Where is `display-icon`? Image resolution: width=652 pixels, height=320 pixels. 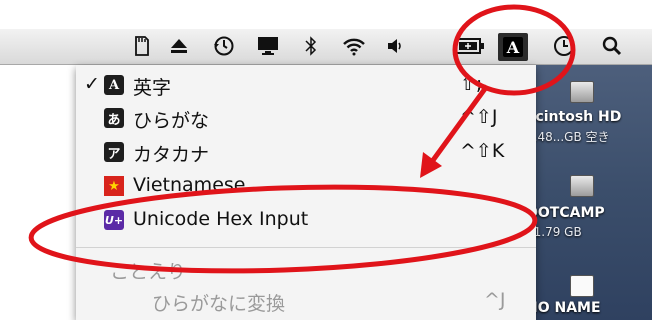
display-icon is located at coordinates (268, 46).